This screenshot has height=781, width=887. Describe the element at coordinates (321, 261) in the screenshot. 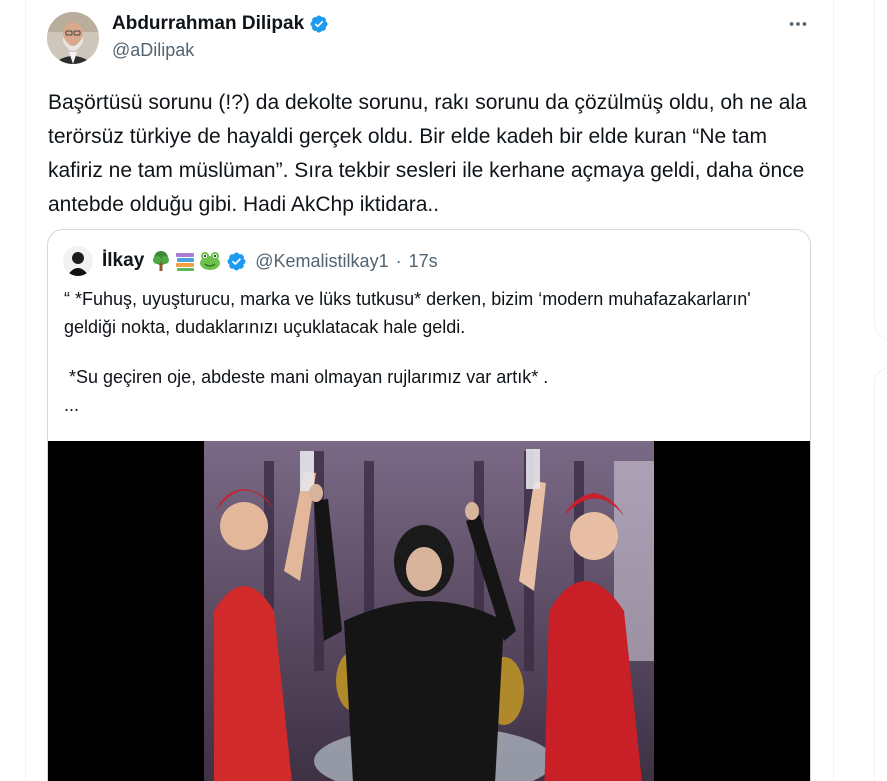

I see `quoted-author-handle: @Kemalistilkay1` at that location.